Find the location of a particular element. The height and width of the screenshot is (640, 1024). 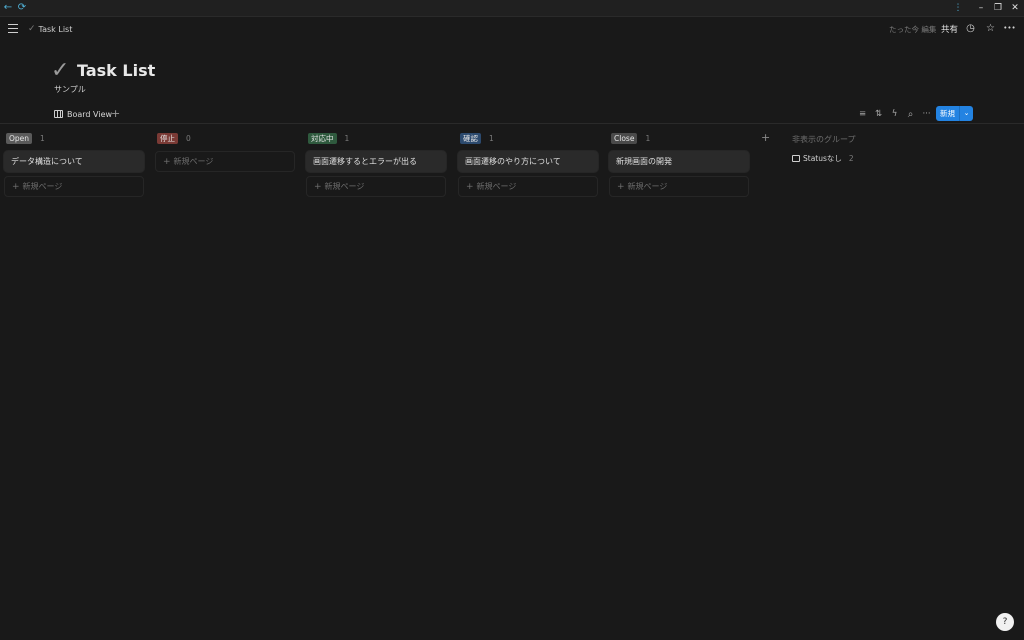

star-icon: ☆ is located at coordinates (990, 28).